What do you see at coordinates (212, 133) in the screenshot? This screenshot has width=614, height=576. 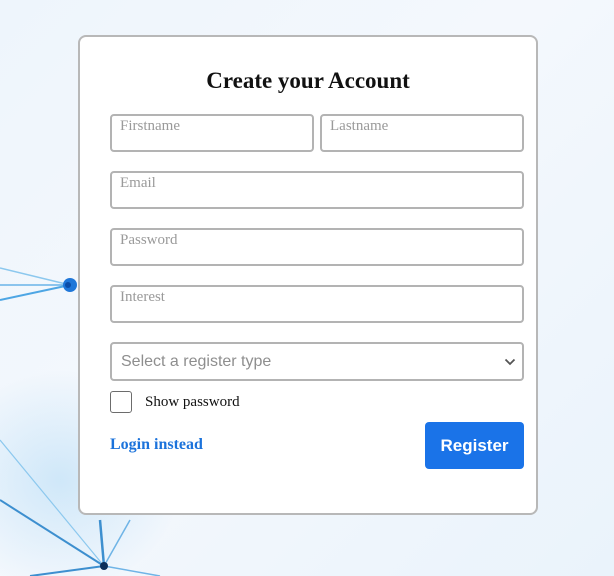 I see `firstname-input` at bounding box center [212, 133].